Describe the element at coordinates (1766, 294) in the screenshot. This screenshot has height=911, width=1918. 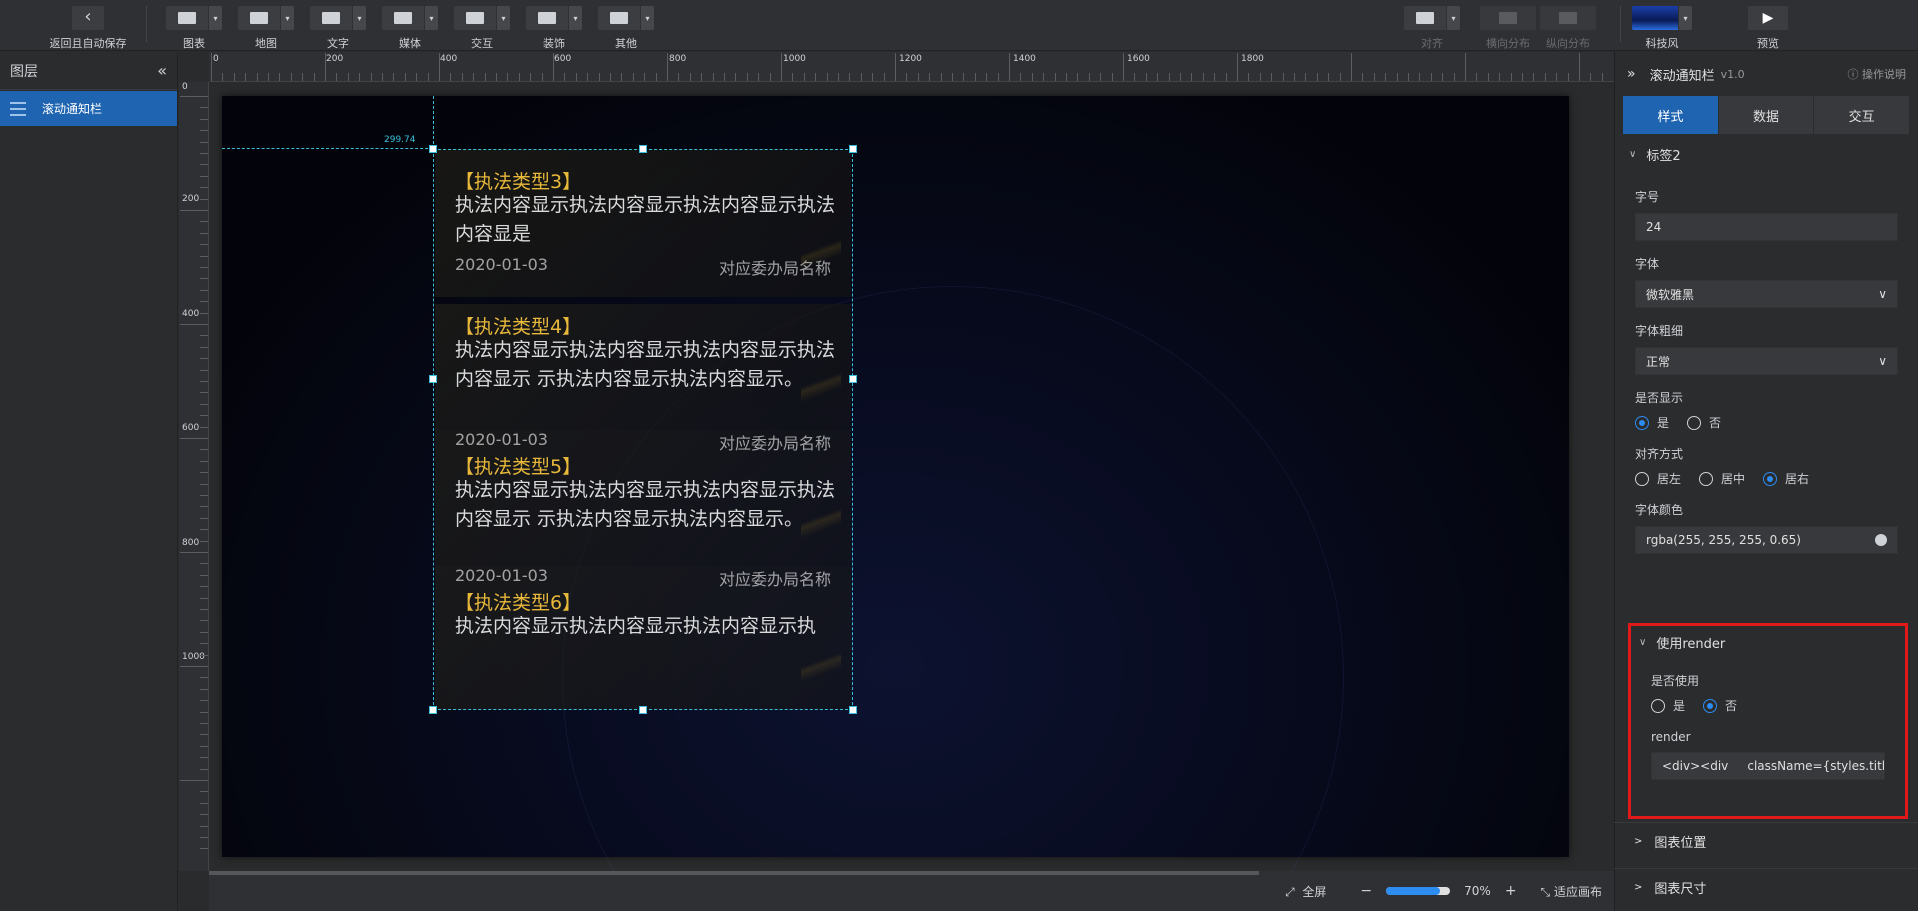
I see `font-family-select: 微软雅黑 ∨` at that location.